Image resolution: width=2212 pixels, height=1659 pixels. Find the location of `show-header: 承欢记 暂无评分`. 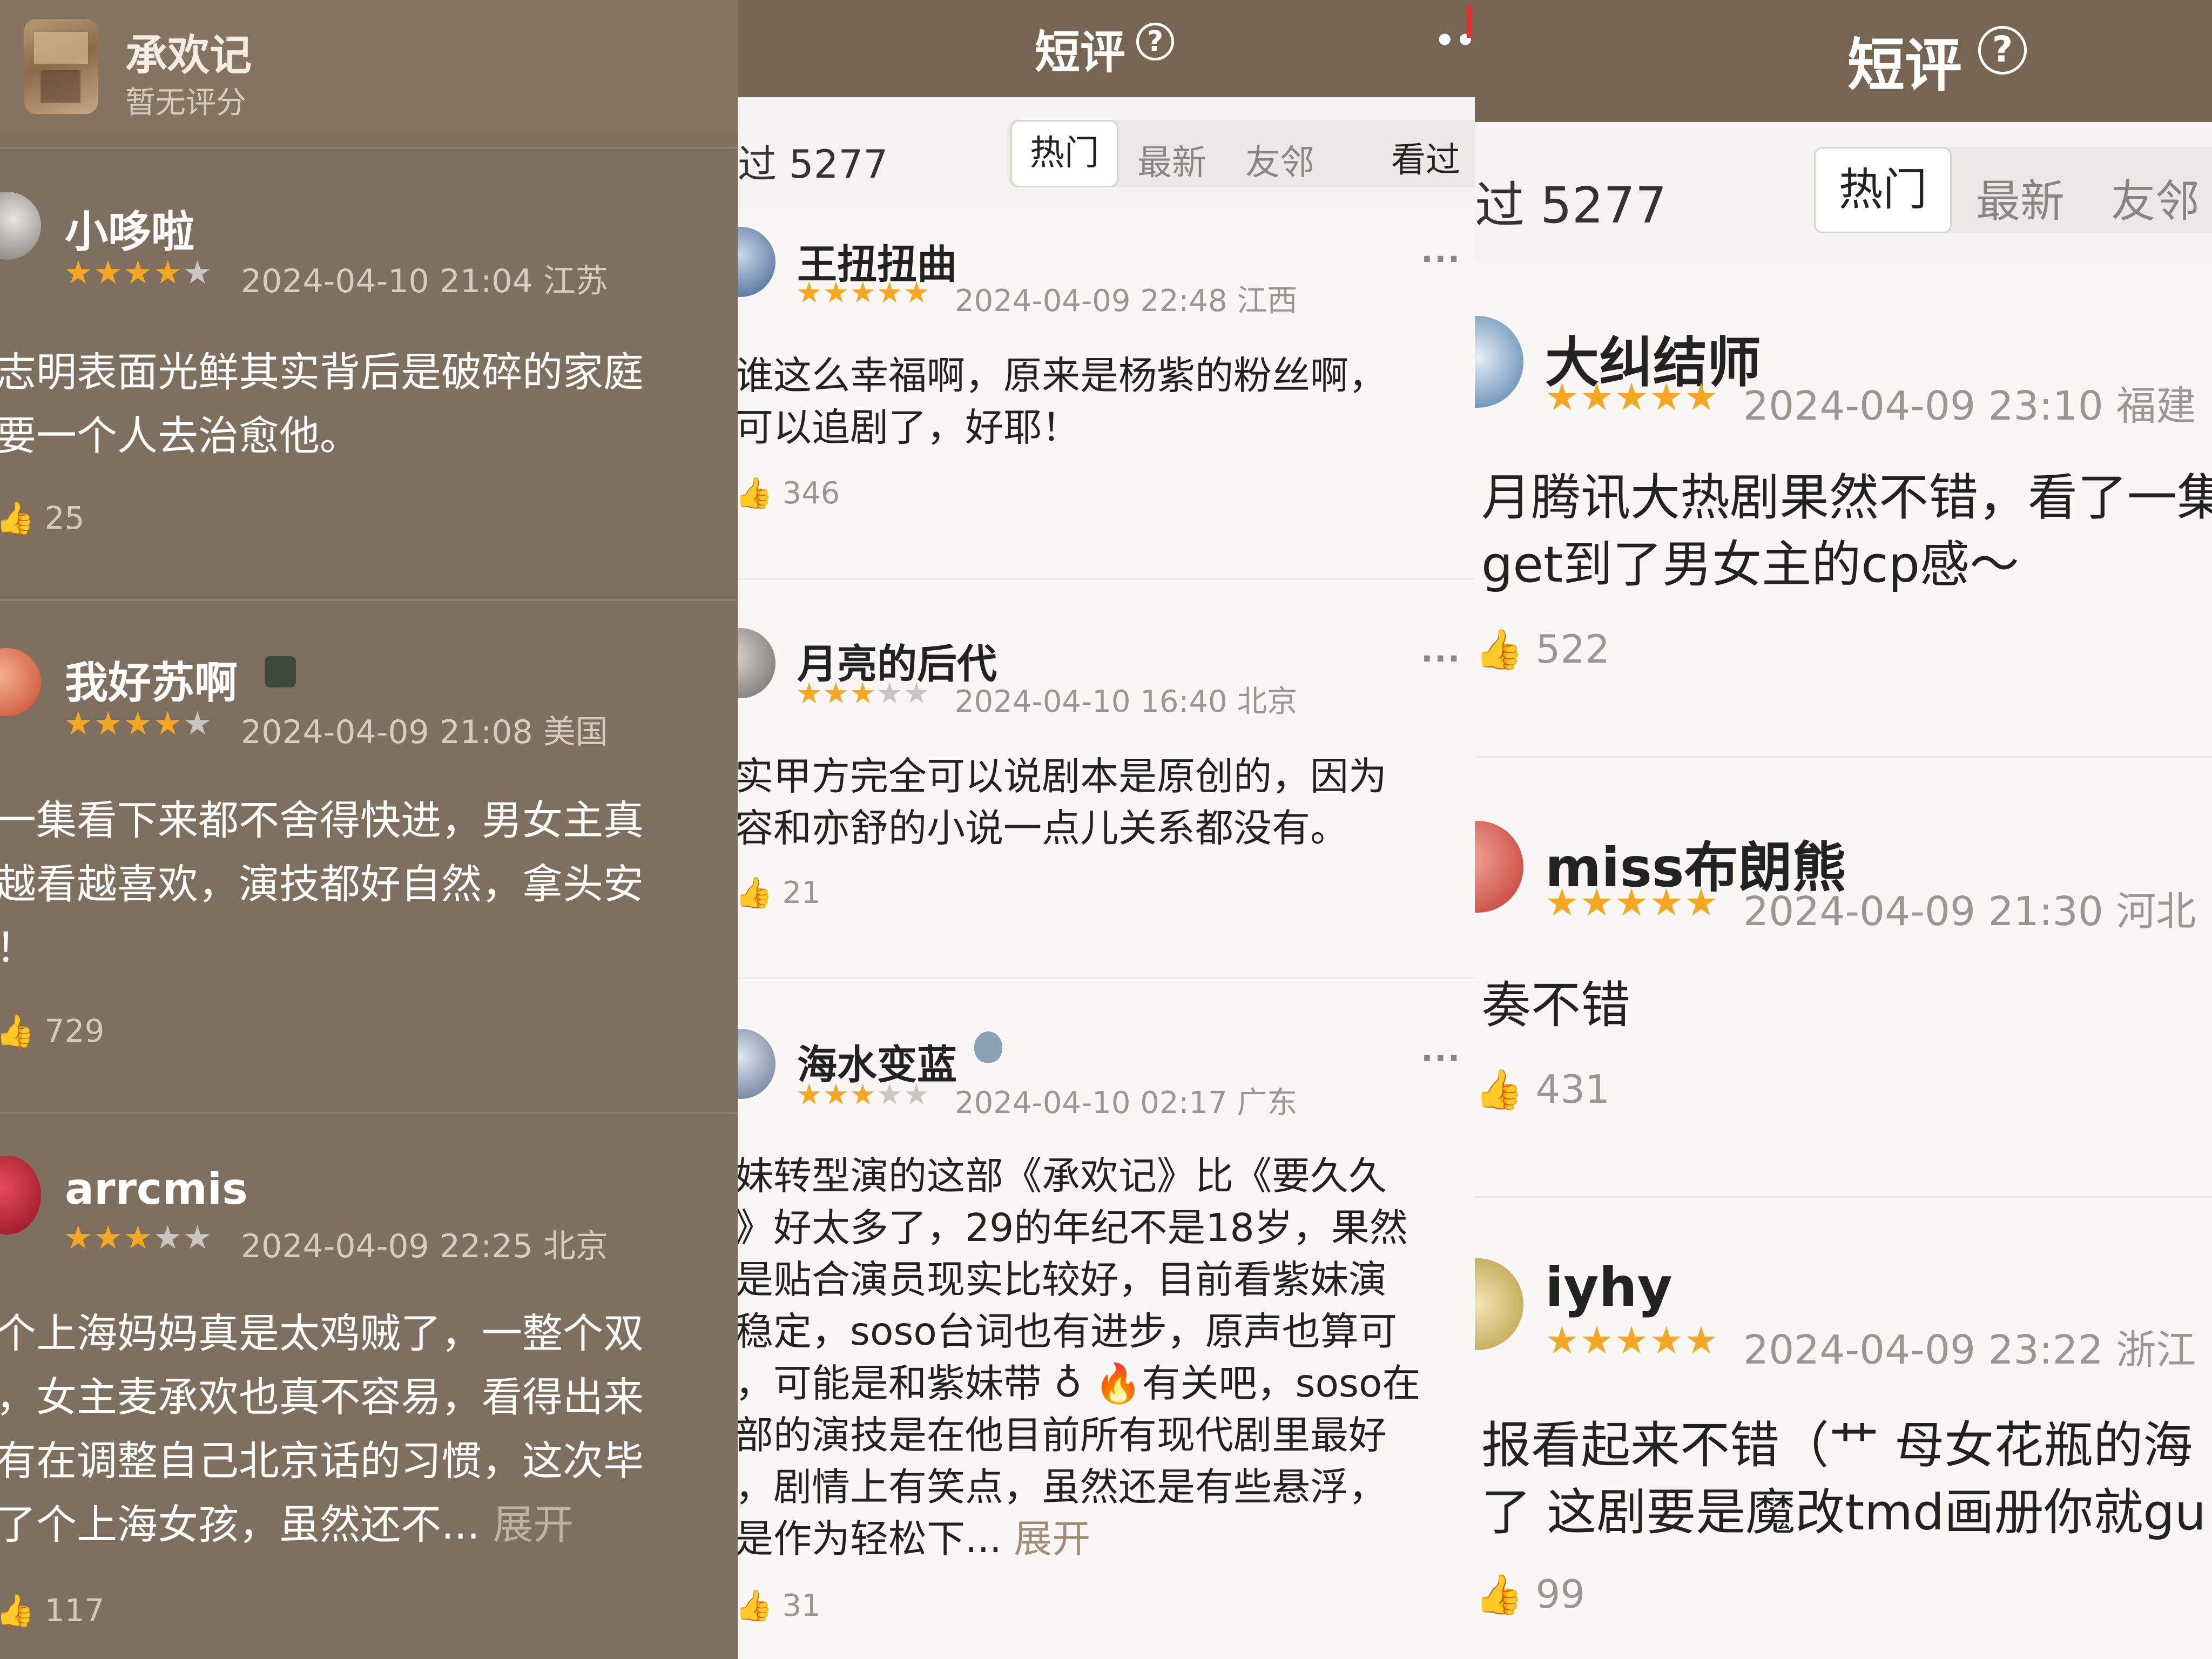

show-header: 承欢记 暂无评分 is located at coordinates (369, 66).